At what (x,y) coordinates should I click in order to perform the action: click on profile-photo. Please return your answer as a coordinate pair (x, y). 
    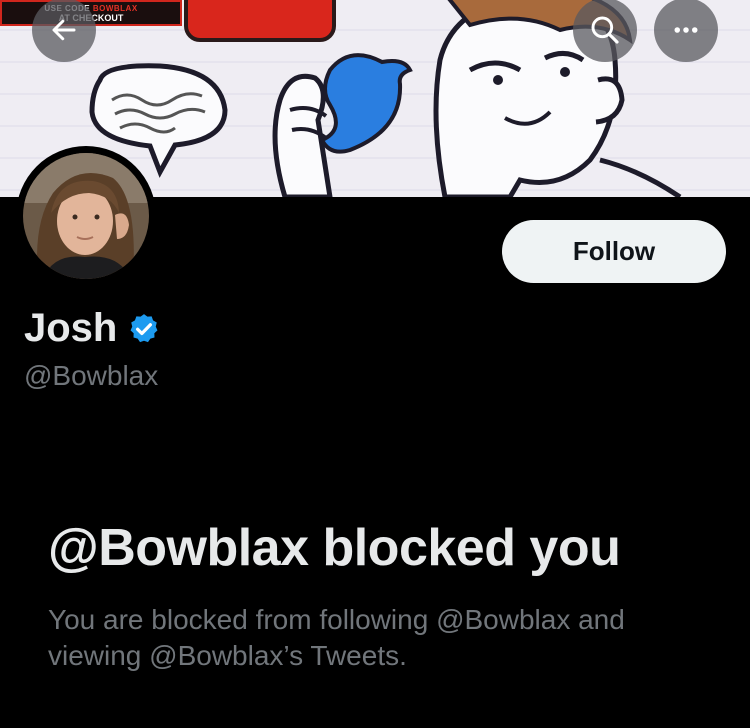
    Looking at the image, I should click on (86, 216).